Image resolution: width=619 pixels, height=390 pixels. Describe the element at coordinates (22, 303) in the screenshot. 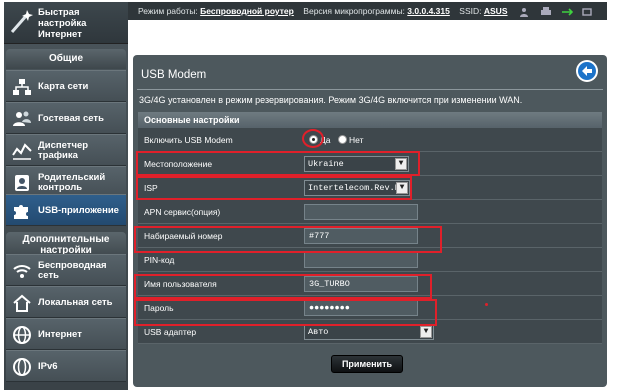

I see `home-icon` at that location.